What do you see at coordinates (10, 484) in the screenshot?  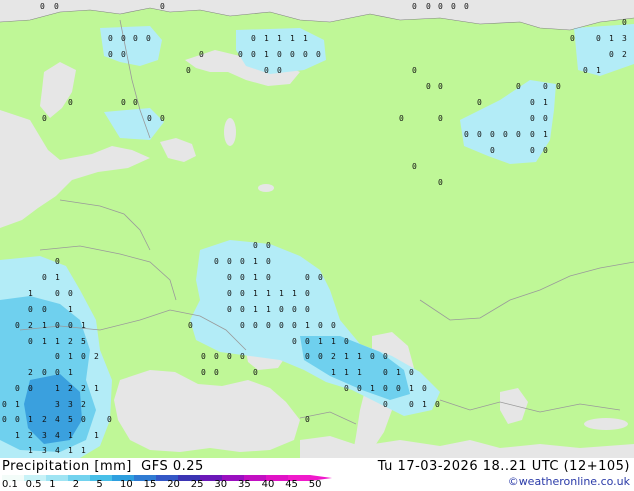 I see `color-scale-label: 0.1` at bounding box center [10, 484].